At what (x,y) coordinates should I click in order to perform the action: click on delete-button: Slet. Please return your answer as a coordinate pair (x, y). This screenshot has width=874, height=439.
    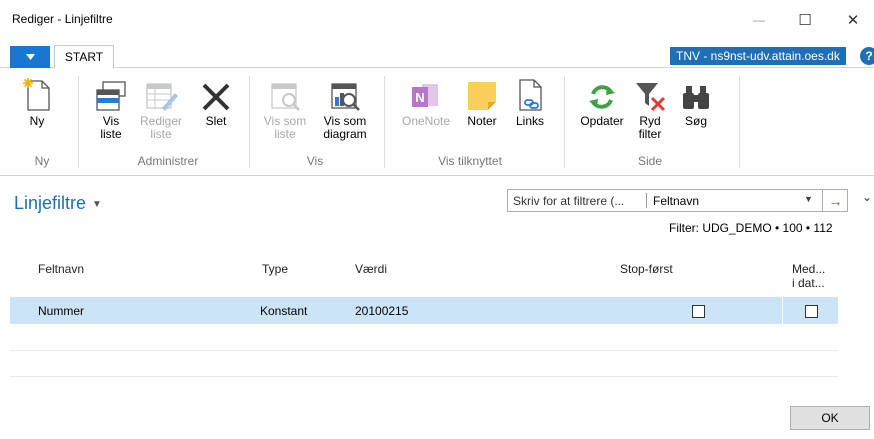
    Looking at the image, I should click on (216, 101).